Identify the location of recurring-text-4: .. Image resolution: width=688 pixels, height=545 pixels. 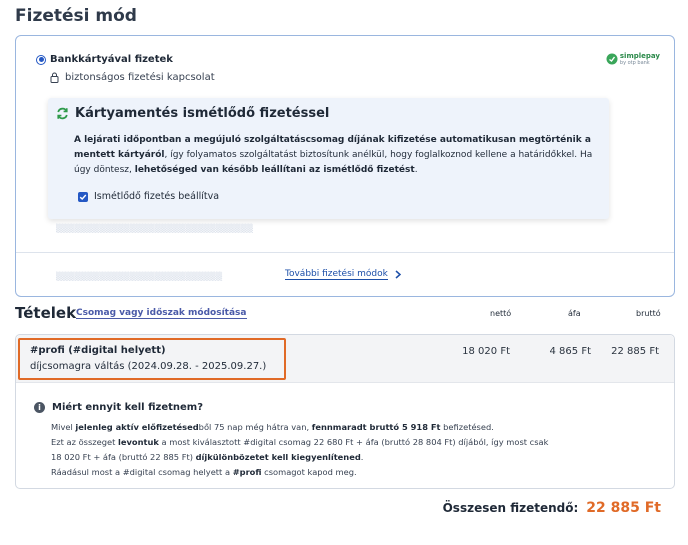
(416, 170).